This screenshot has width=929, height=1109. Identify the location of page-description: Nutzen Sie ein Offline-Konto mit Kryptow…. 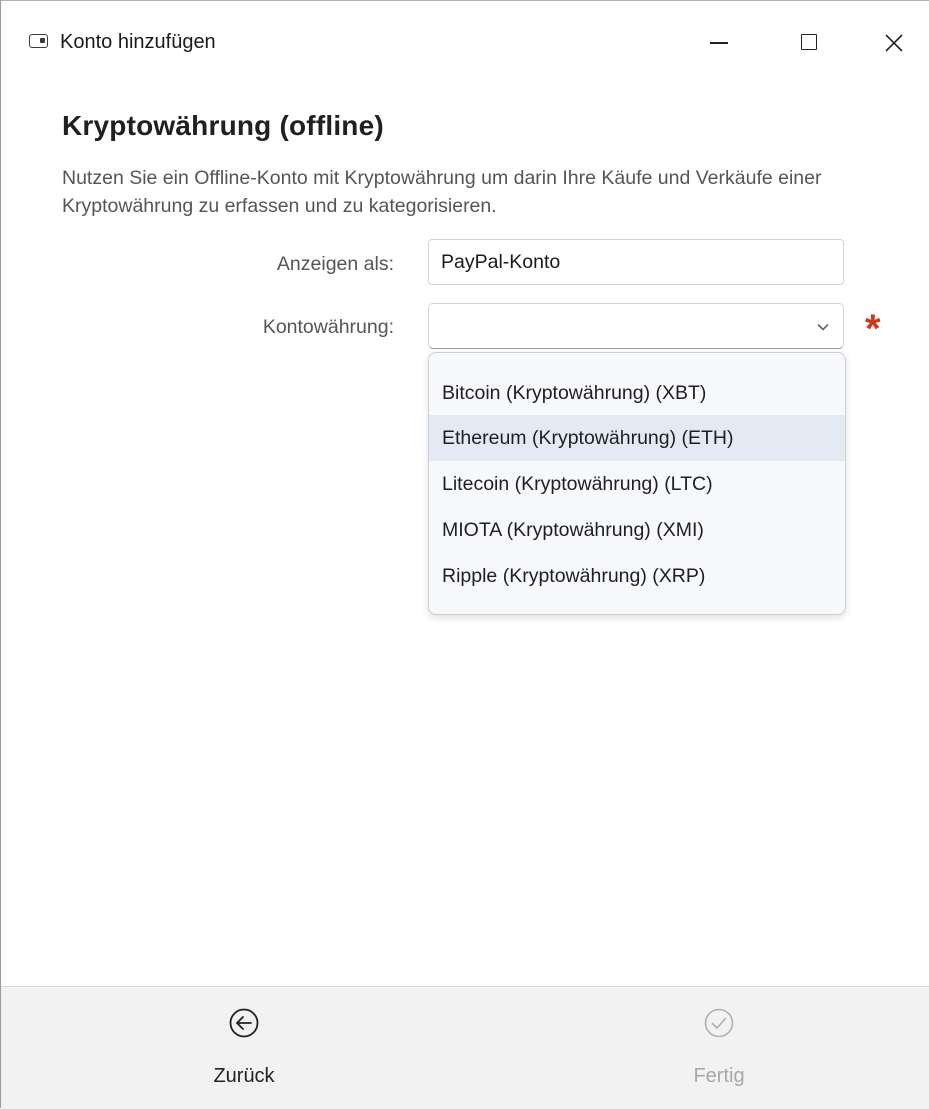
(442, 192).